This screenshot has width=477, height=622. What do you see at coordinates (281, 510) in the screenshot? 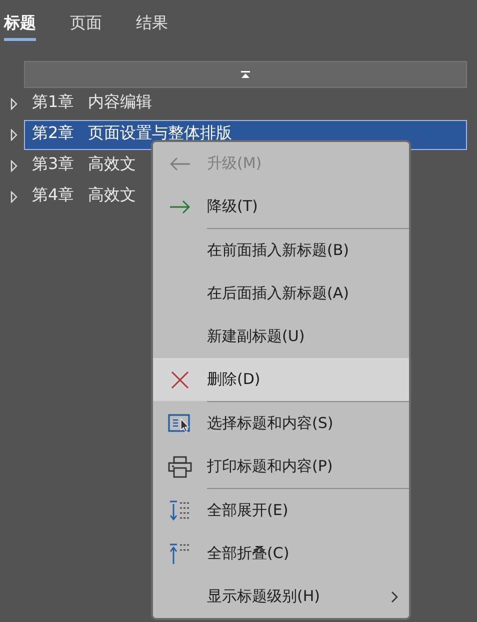
I see `menu-item: 全部展开(E)` at bounding box center [281, 510].